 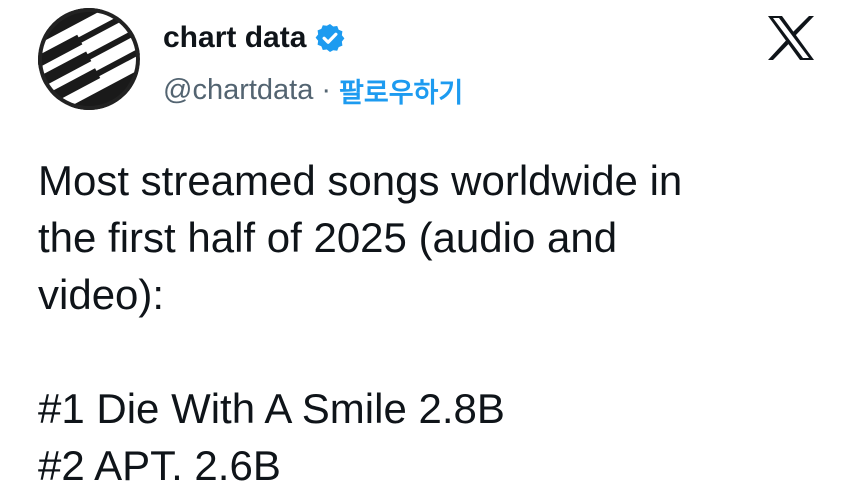 What do you see at coordinates (101, 294) in the screenshot?
I see `tweet-intro-line: video):` at bounding box center [101, 294].